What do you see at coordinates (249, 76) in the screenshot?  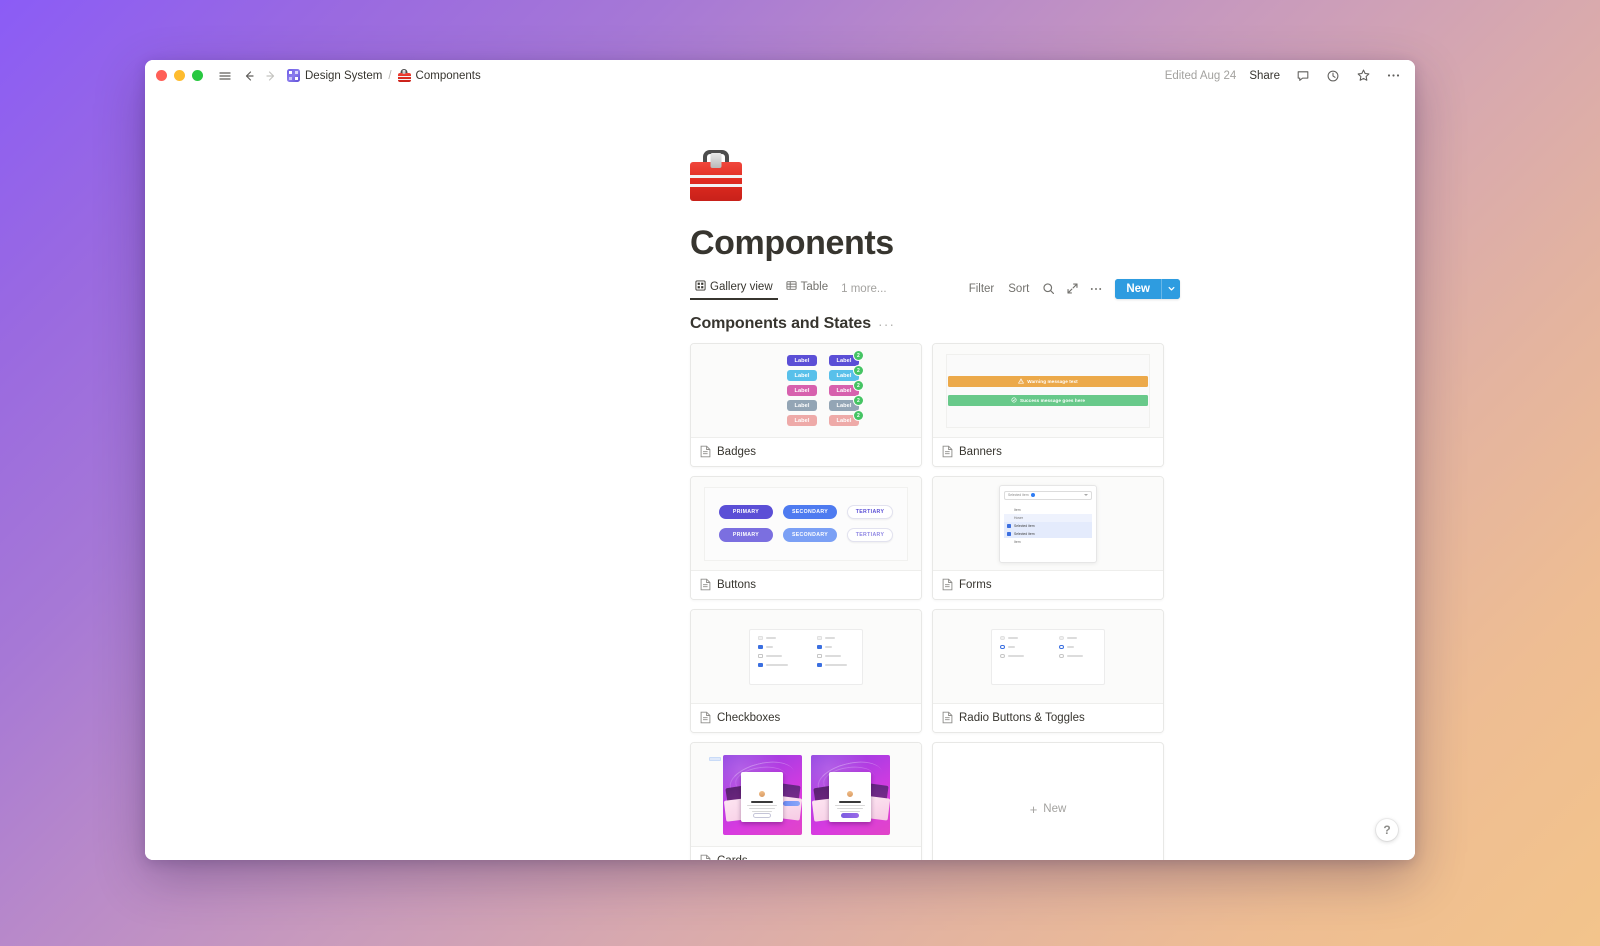 I see `back-arrow-icon` at bounding box center [249, 76].